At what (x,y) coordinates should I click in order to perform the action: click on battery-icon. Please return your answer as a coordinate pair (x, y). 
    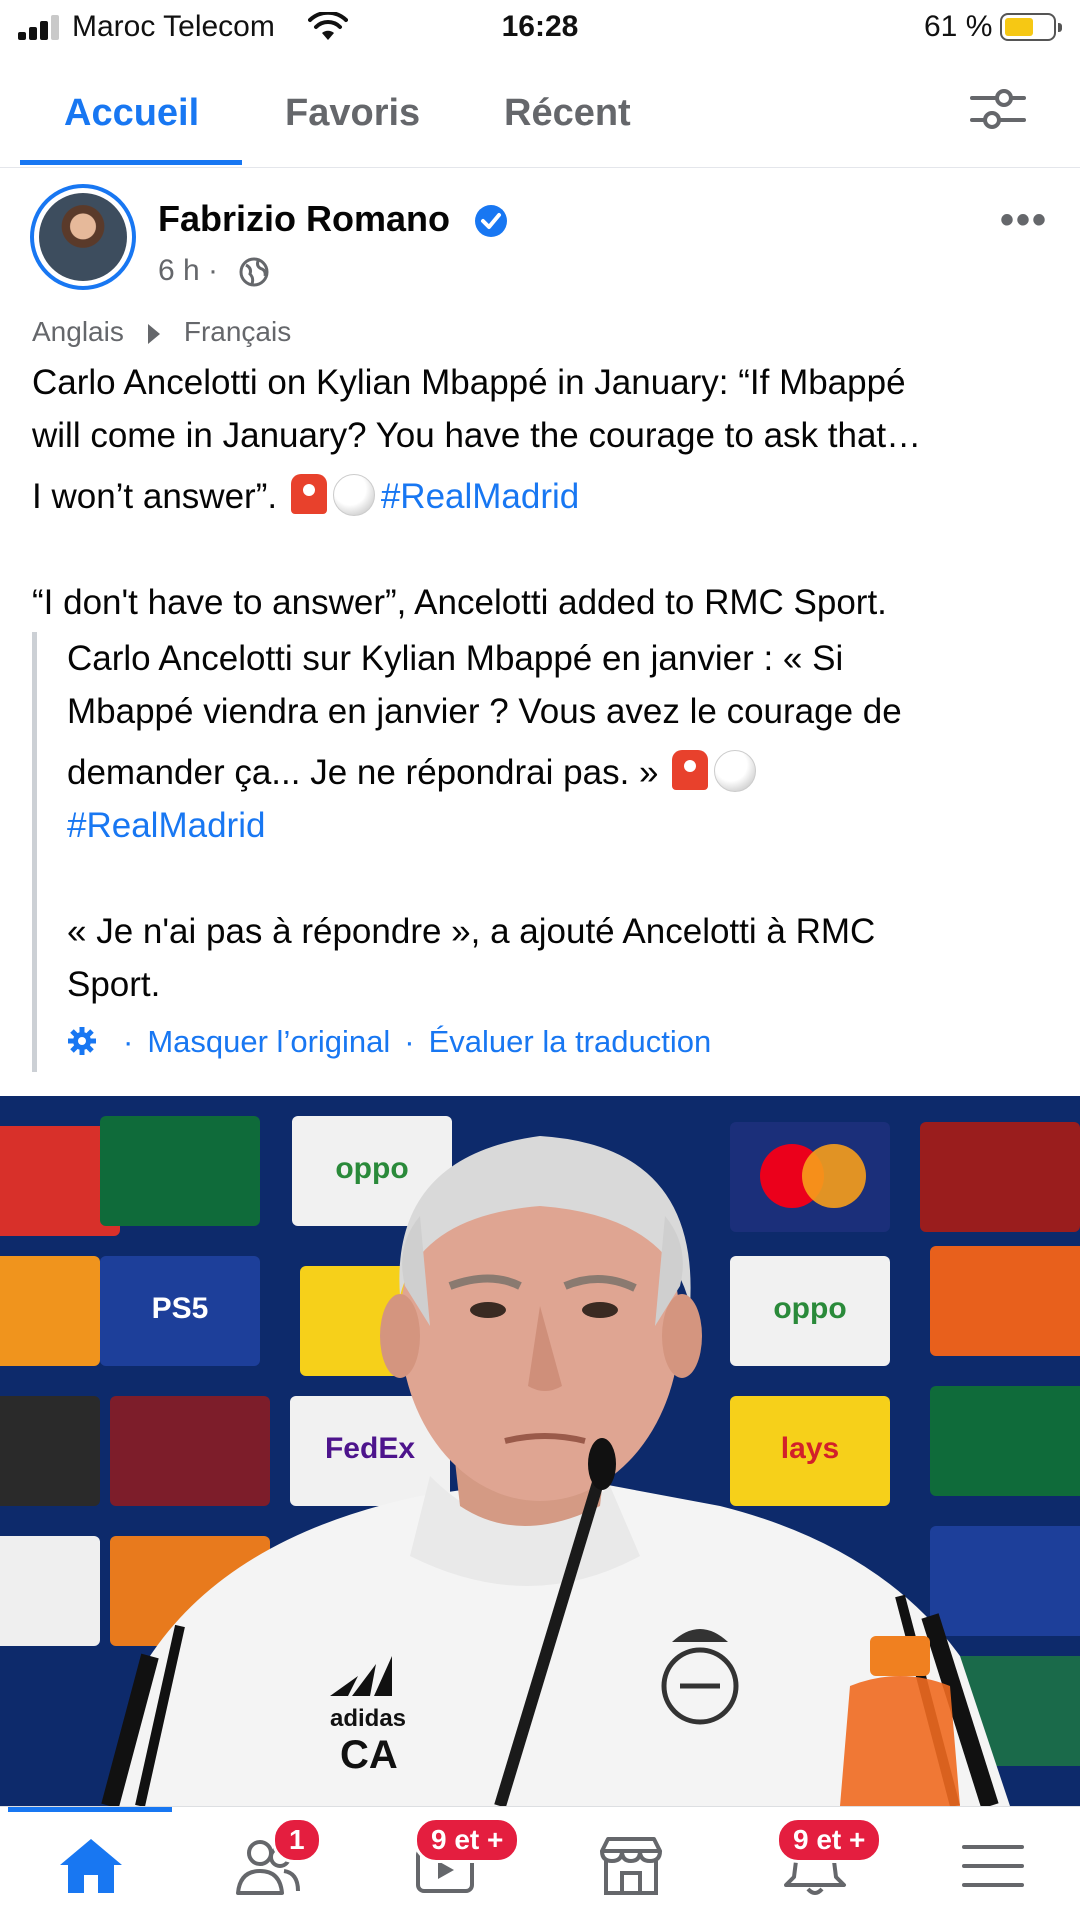
    Looking at the image, I should click on (1031, 27).